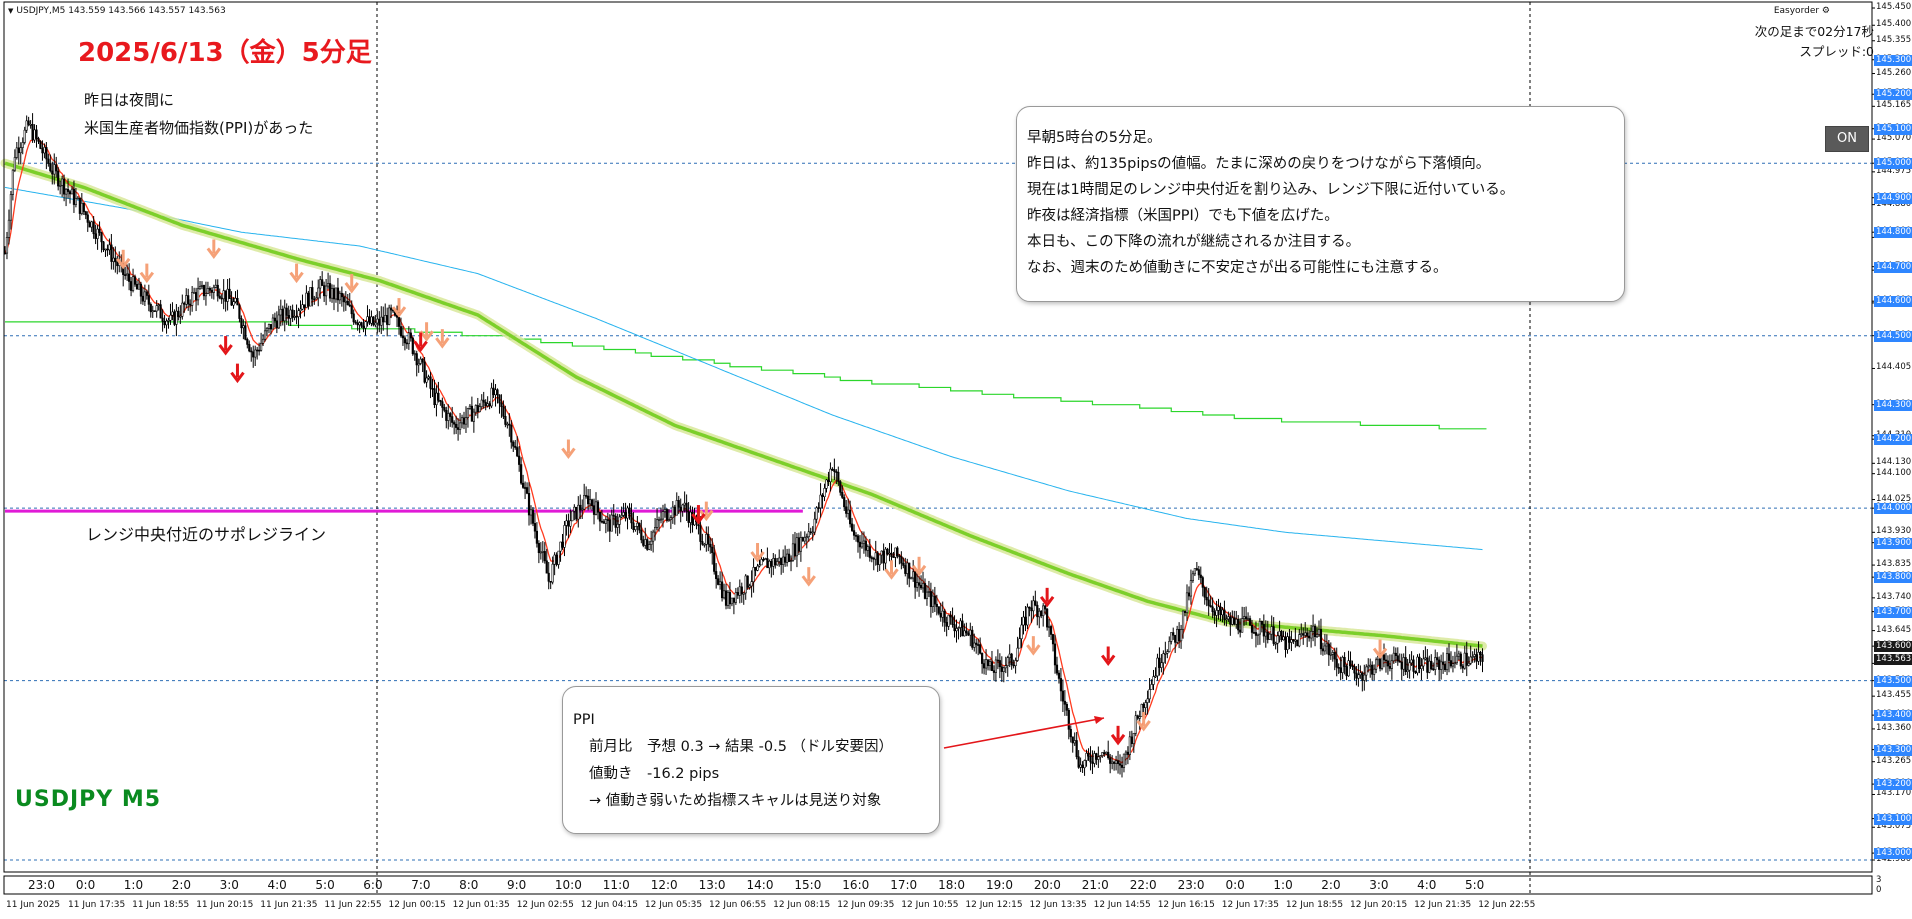 Image resolution: width=1912 pixels, height=919 pixels. Describe the element at coordinates (1847, 139) in the screenshot. I see `on-button: ON` at that location.